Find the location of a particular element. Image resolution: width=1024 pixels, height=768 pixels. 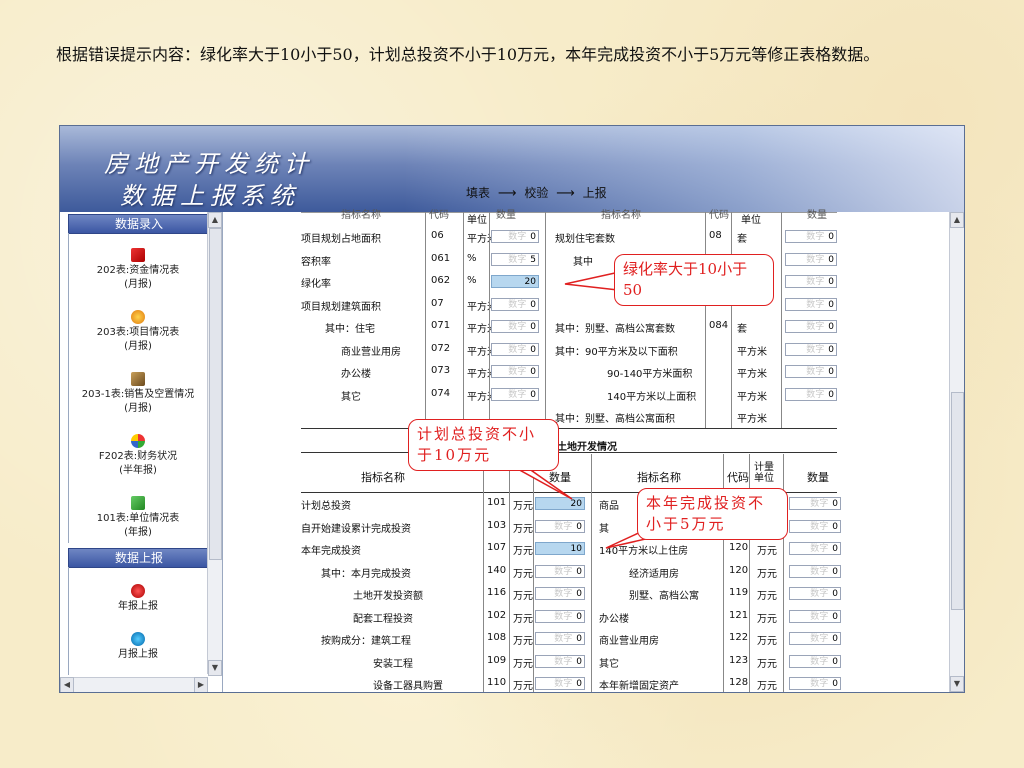

callout-greening-rate: 绿化率大于10小于50 is located at coordinates (694, 280).